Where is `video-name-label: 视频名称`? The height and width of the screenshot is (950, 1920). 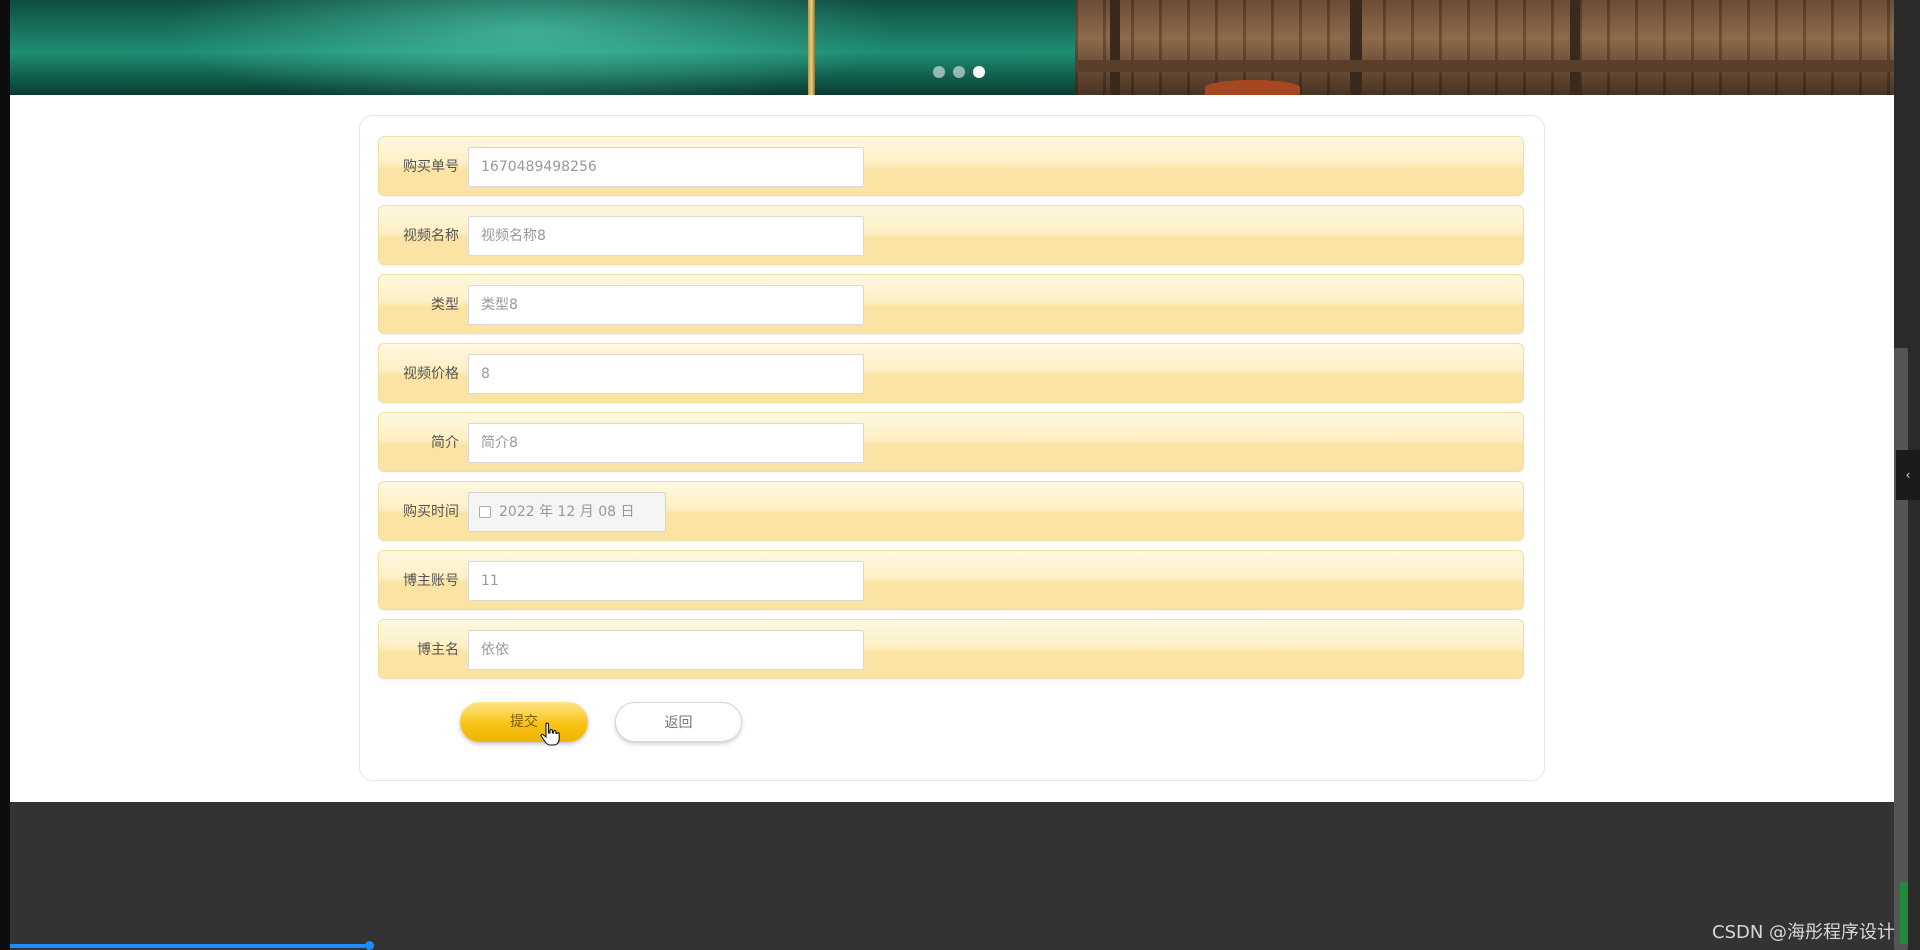
video-name-label: 视频名称 is located at coordinates (431, 236).